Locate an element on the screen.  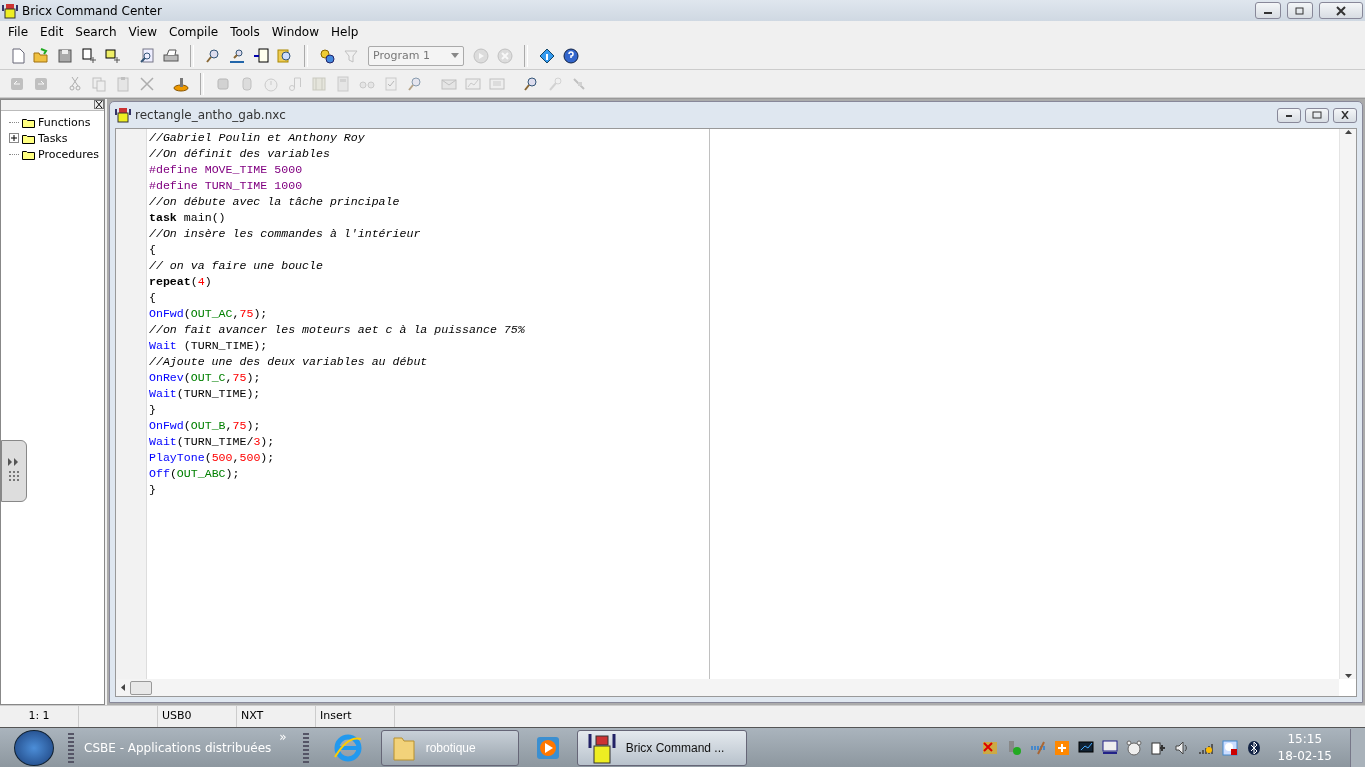
magnifier-arrow-icon is located at coordinates (237, 55).